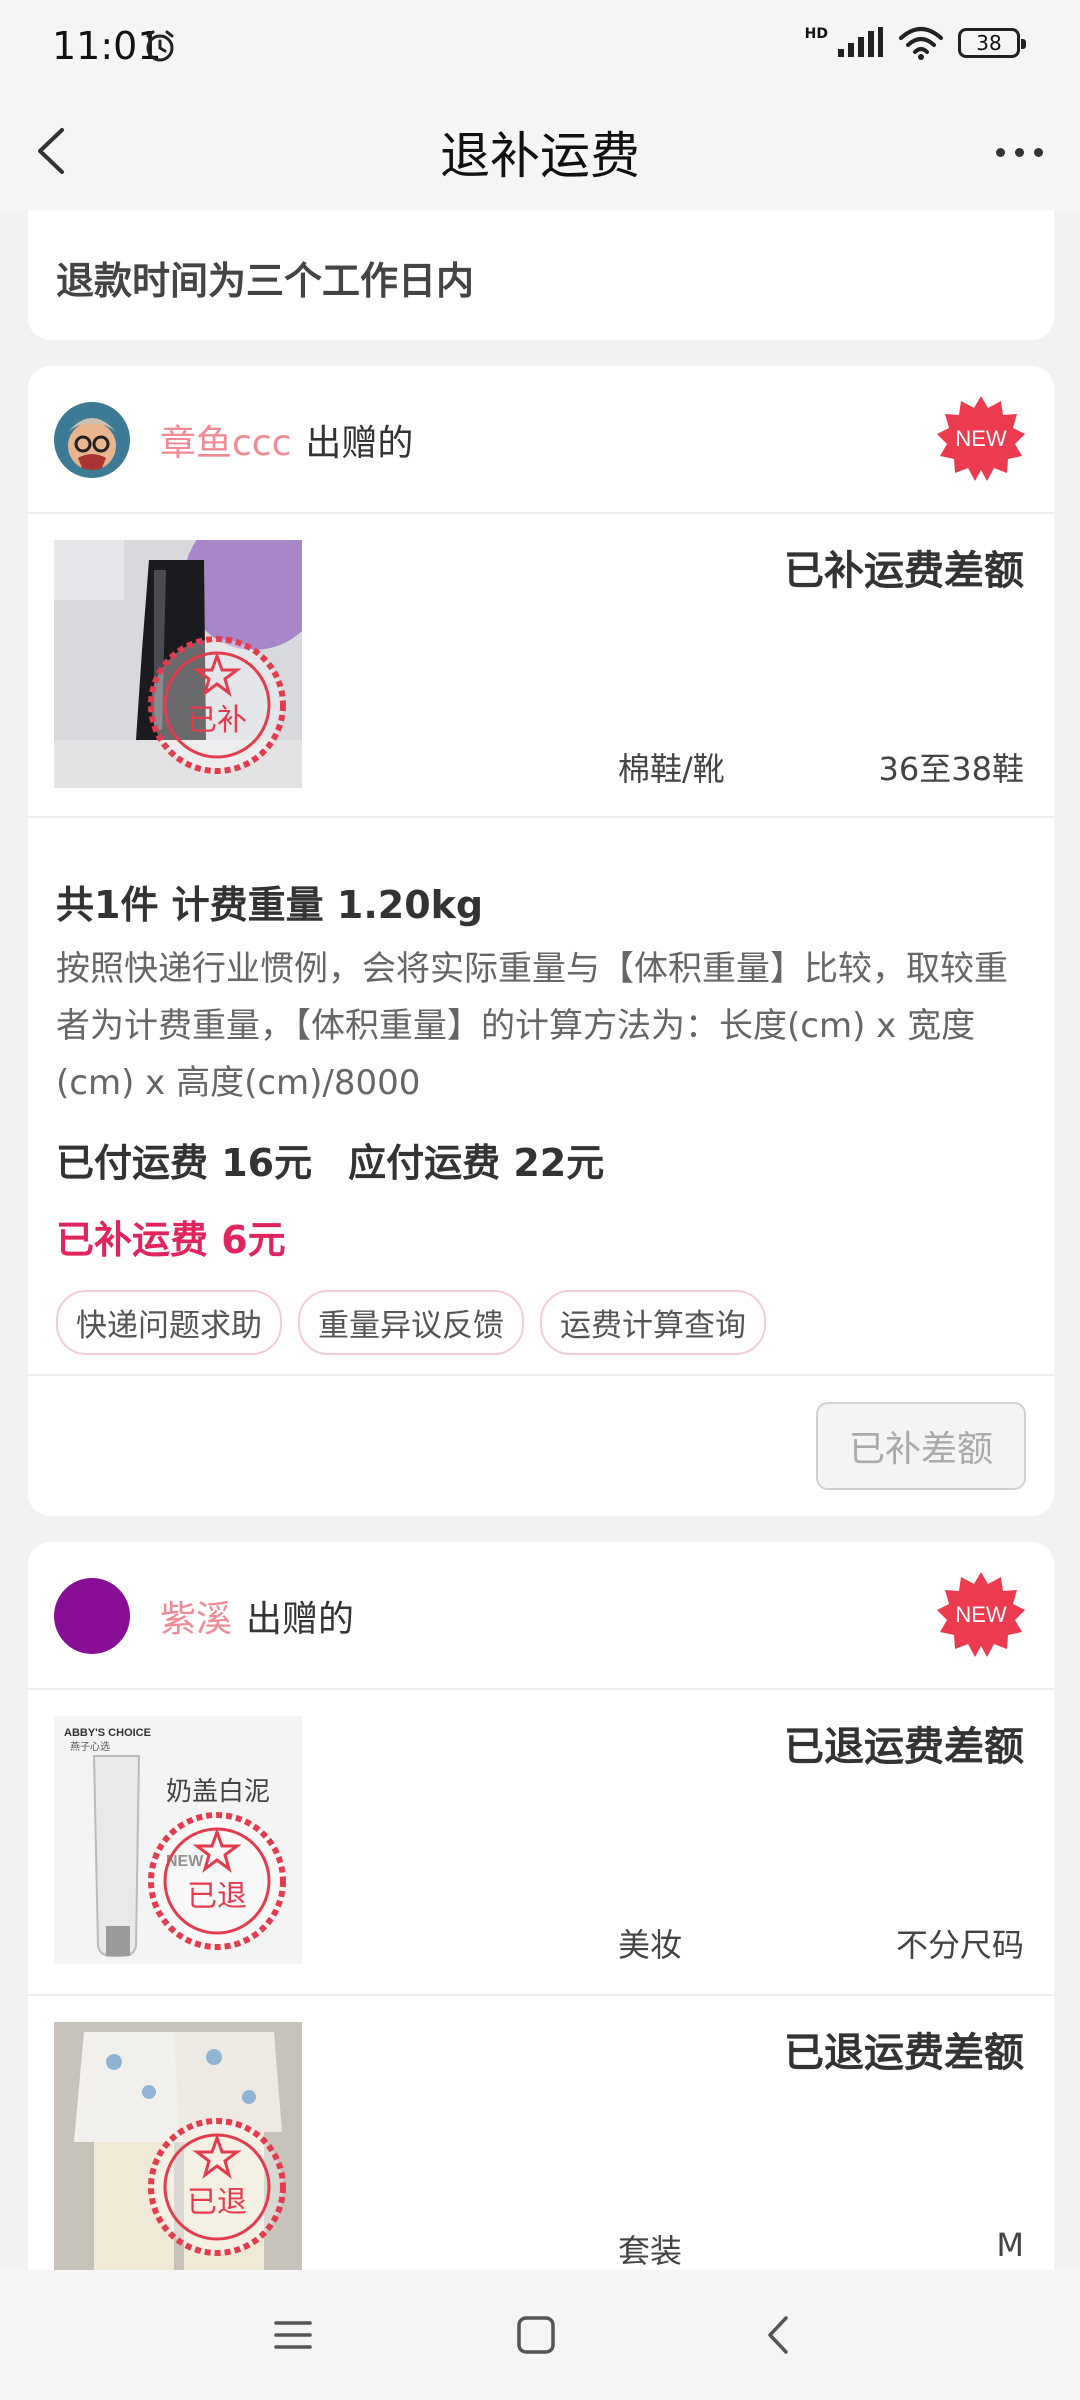  I want to click on item-size: 36至38鞋, so click(951, 769).